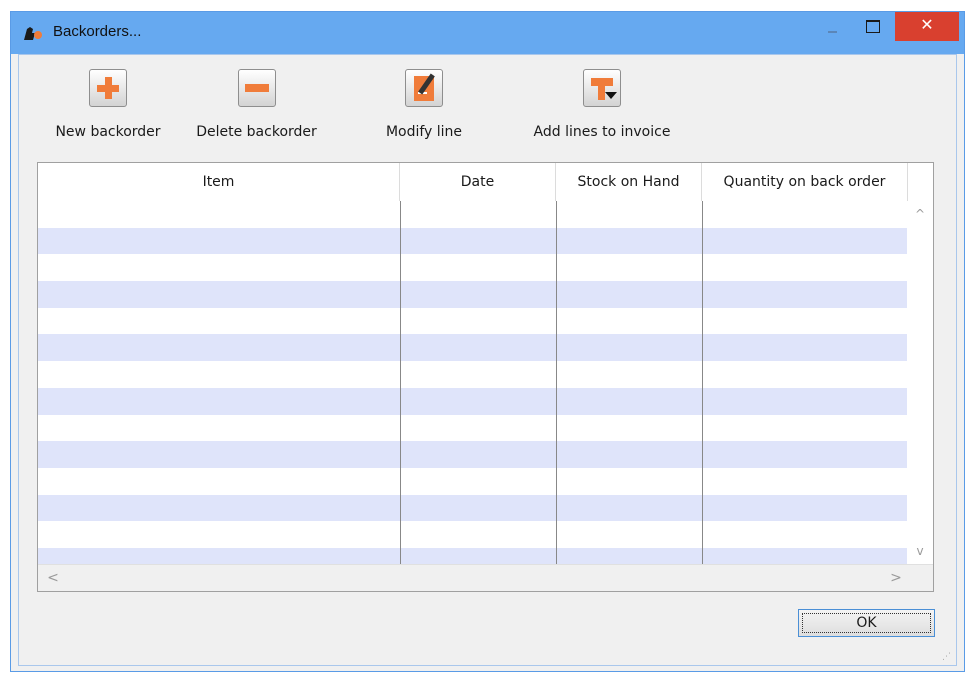  I want to click on new-backorder-button: New backorder, so click(108, 104).